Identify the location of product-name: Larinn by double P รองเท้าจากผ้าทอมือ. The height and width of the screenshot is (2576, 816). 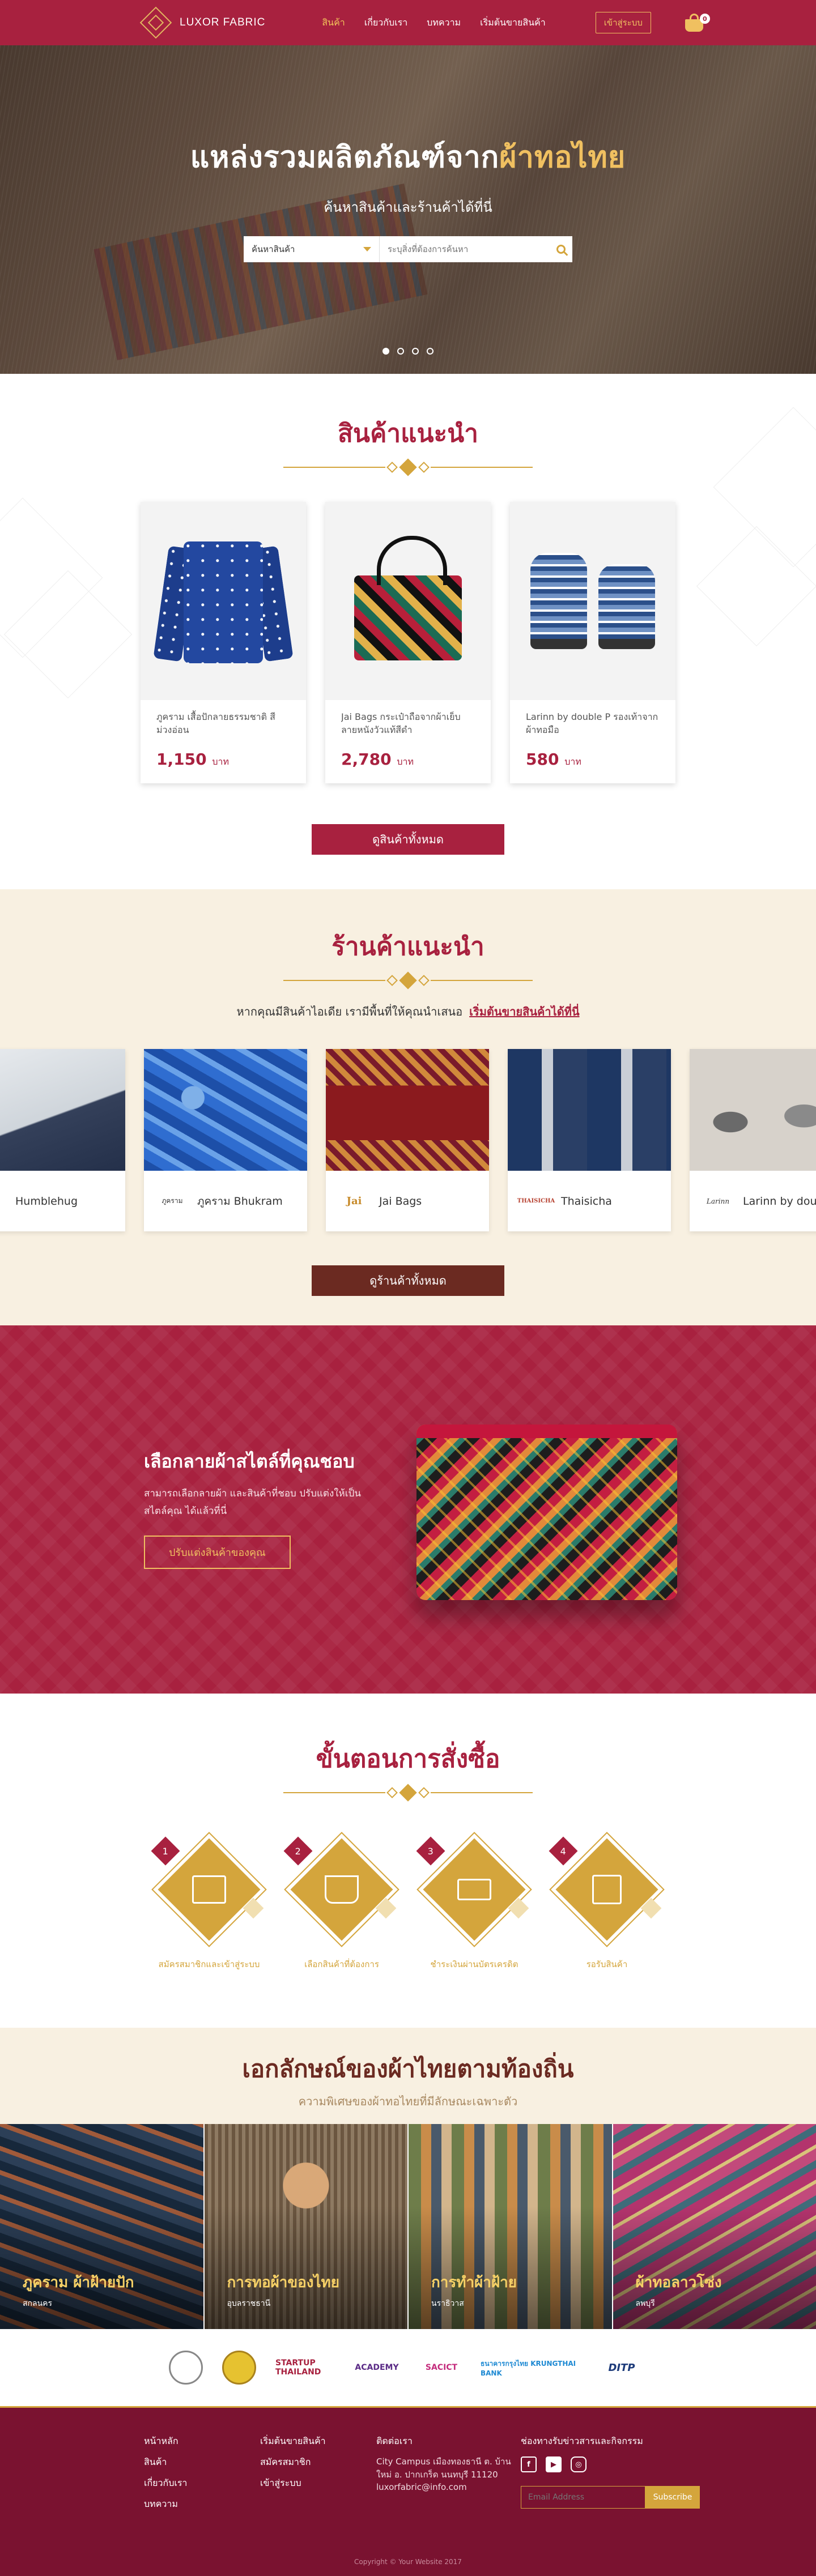
(593, 725).